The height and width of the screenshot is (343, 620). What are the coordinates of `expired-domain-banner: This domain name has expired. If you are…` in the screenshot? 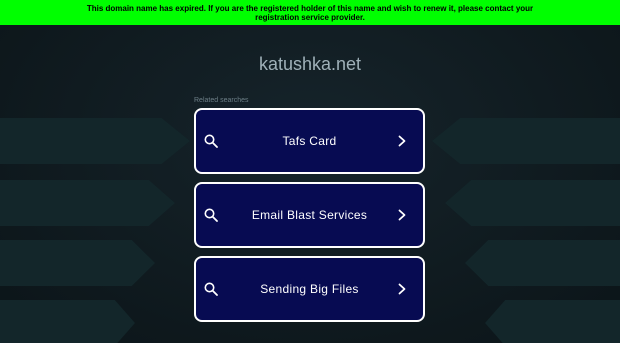 It's located at (310, 12).